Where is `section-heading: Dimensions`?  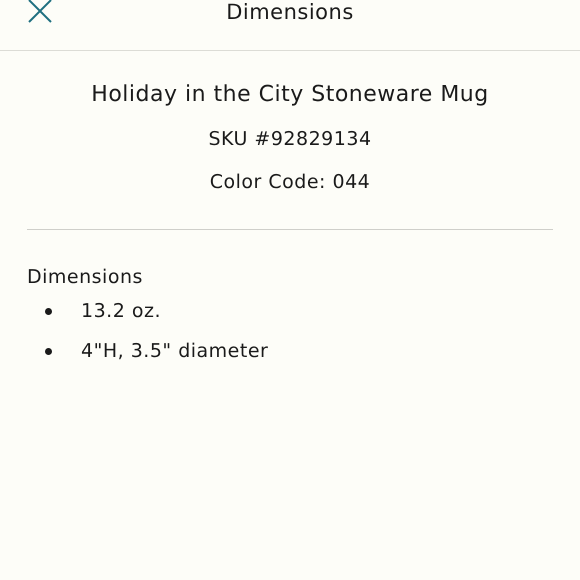
section-heading: Dimensions is located at coordinates (85, 277).